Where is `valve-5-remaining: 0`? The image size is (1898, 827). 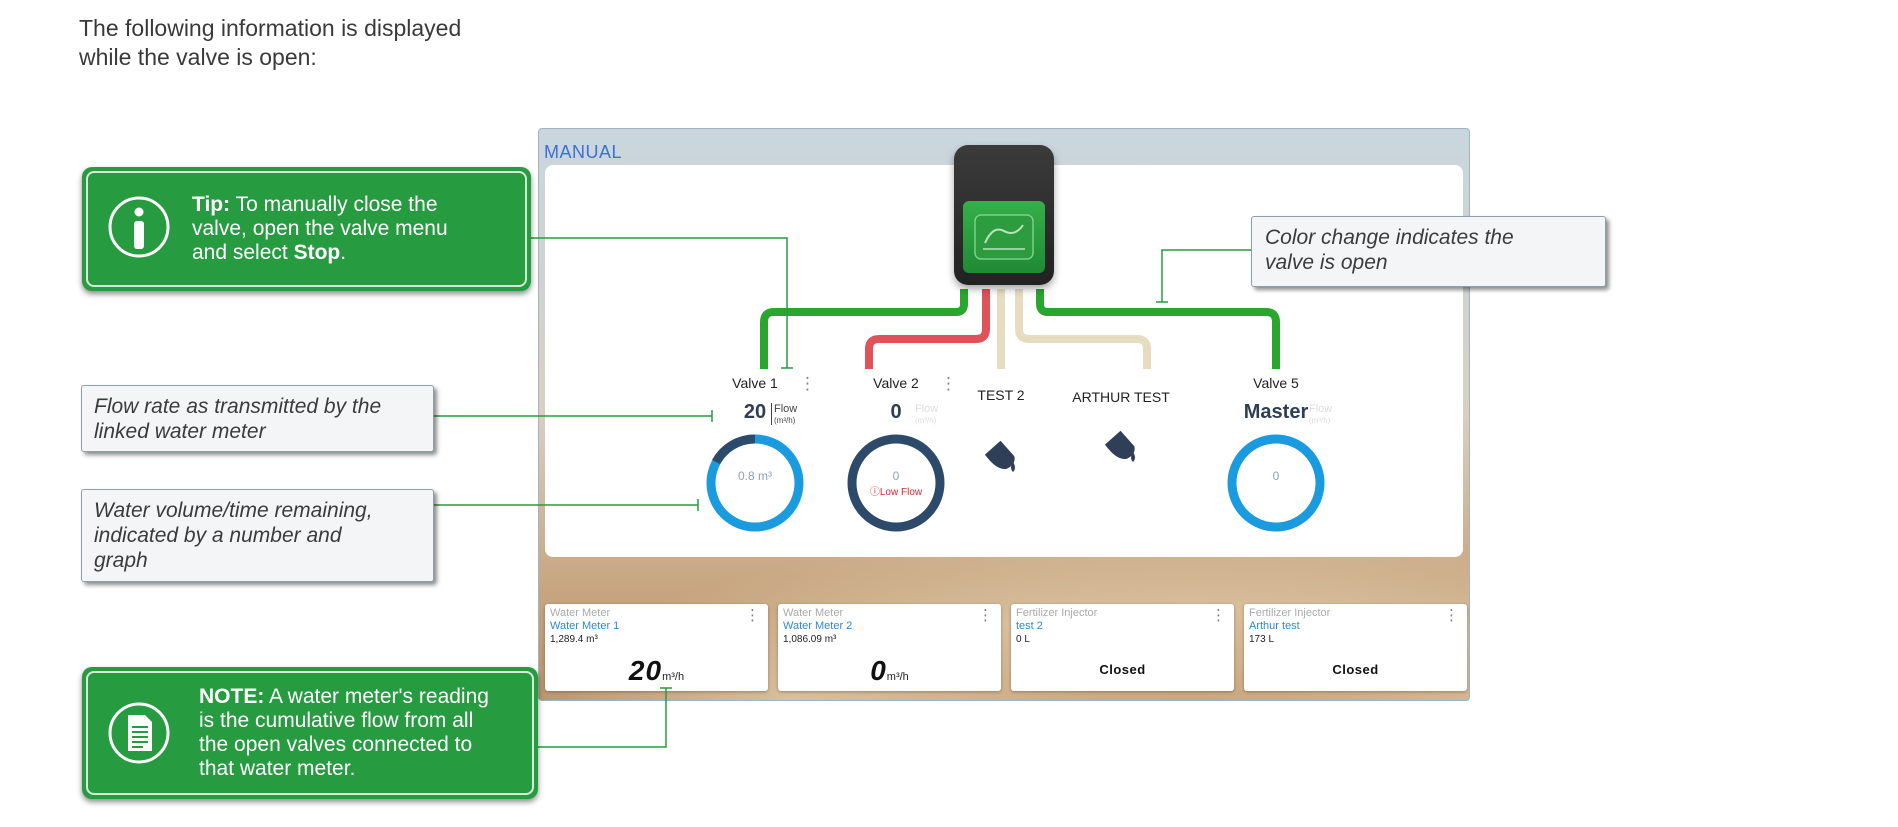
valve-5-remaining: 0 is located at coordinates (1276, 476).